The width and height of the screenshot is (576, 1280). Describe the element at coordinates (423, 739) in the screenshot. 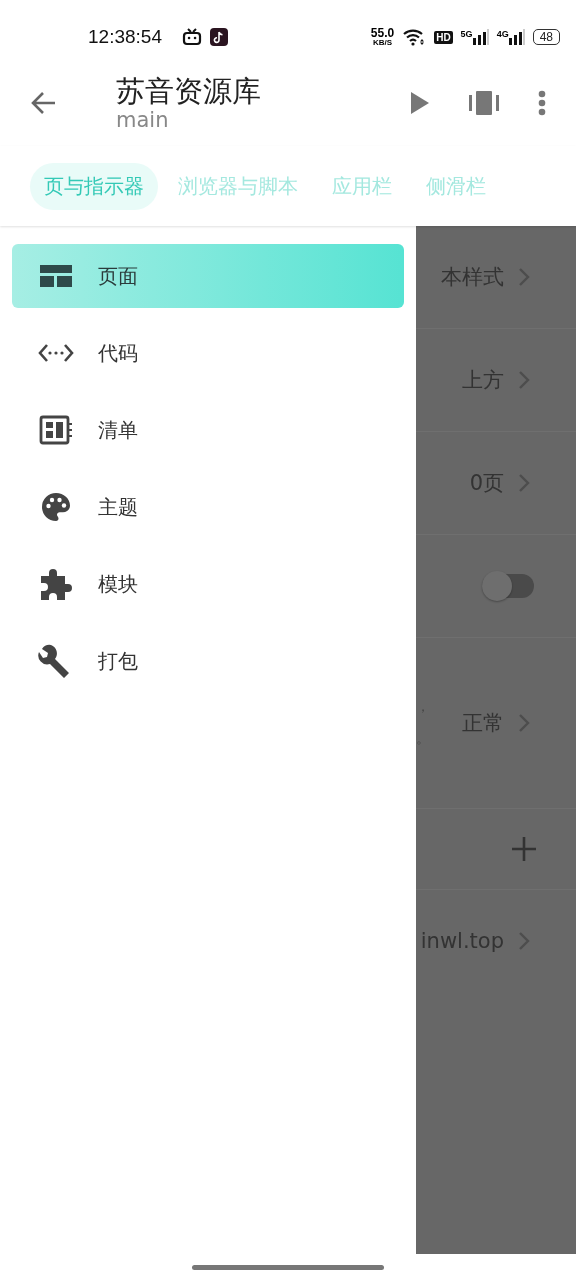

I see `text-fragment: 。` at that location.